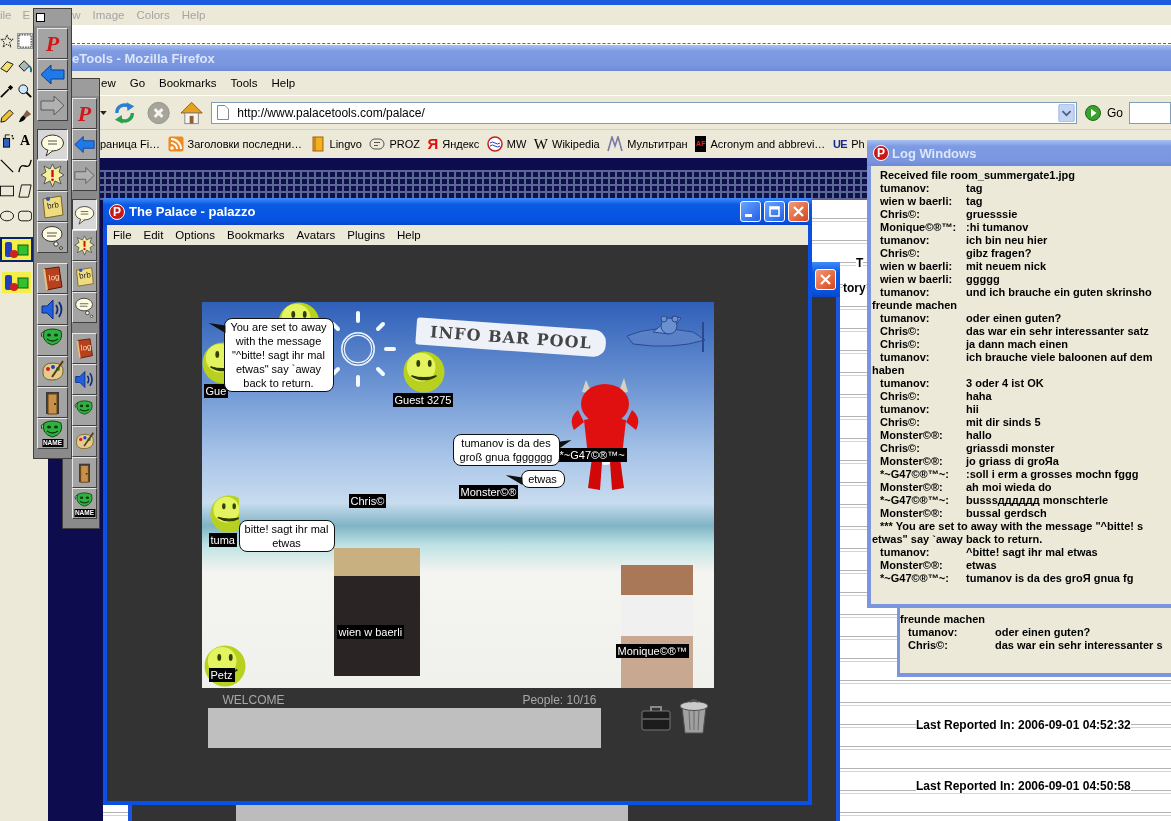  I want to click on reload-icon, so click(124, 112).